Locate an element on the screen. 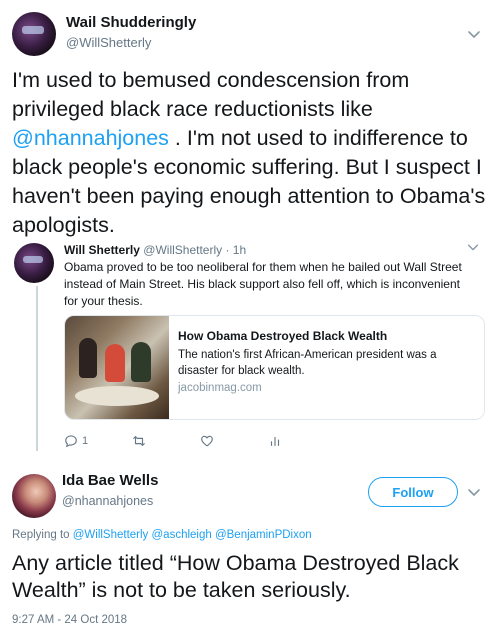 The height and width of the screenshot is (640, 493). reply-count: 1 is located at coordinates (85, 441).